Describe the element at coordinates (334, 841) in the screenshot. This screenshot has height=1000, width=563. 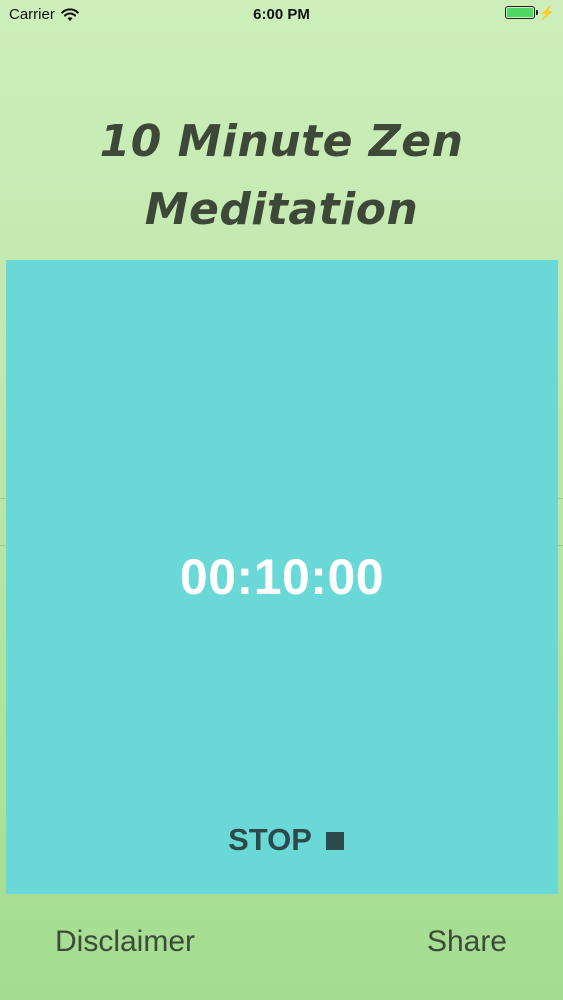
I see `stop-square-icon` at that location.